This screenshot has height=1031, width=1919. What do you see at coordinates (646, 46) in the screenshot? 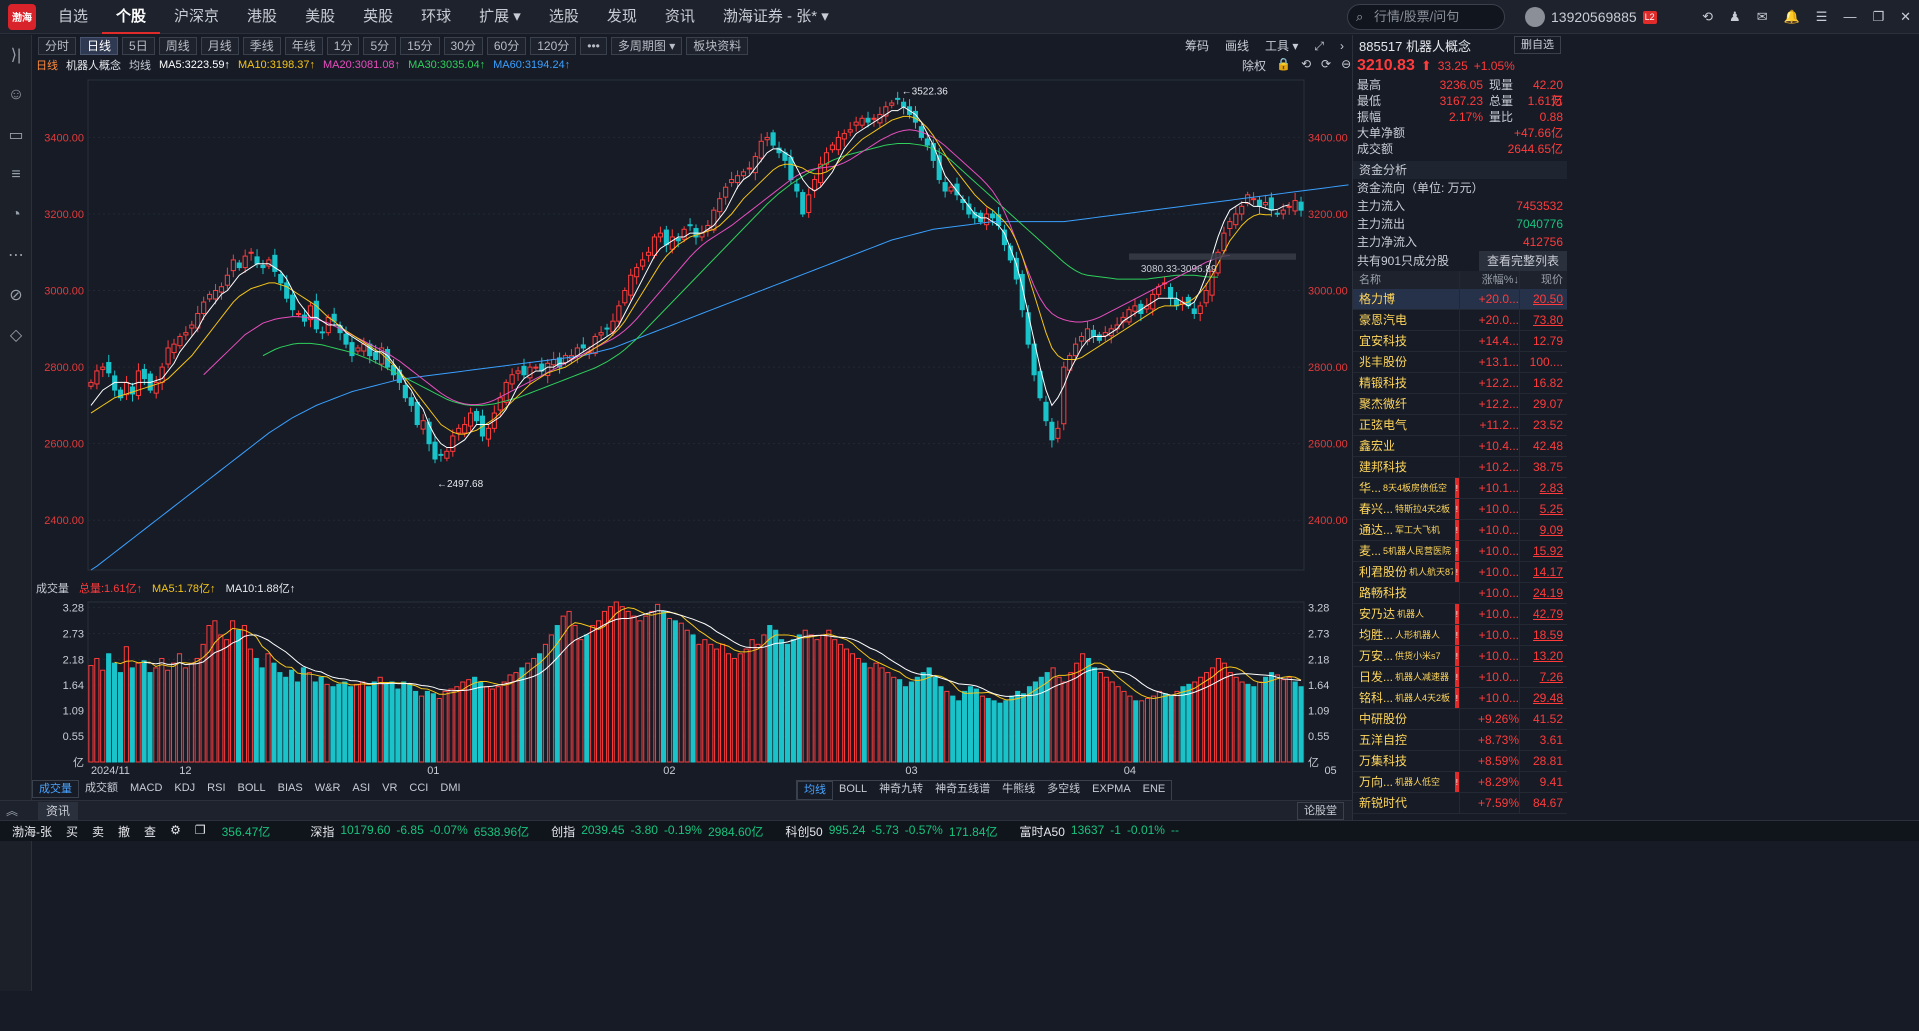
I see `period-button-14: 多周期图 ▾` at bounding box center [646, 46].